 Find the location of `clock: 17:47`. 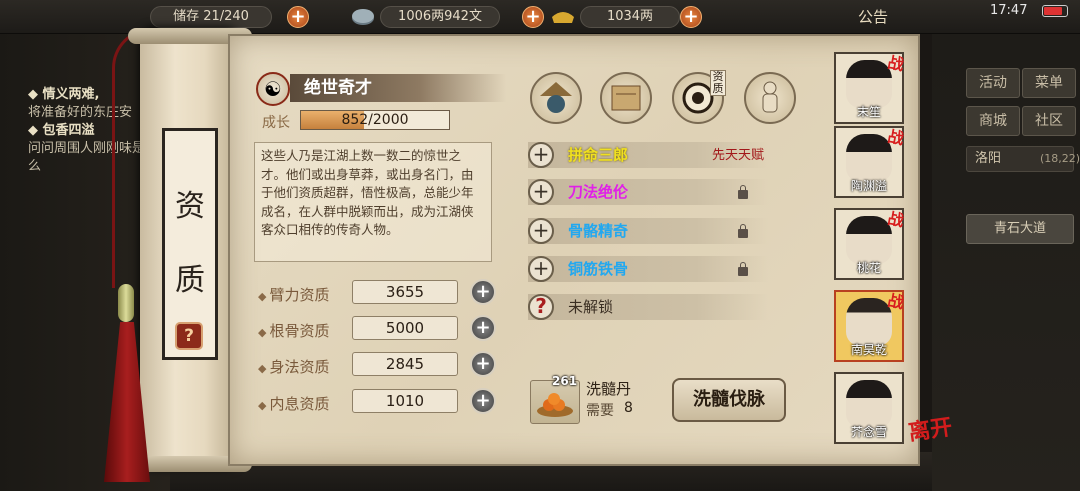

clock: 17:47 is located at coordinates (1009, 10).